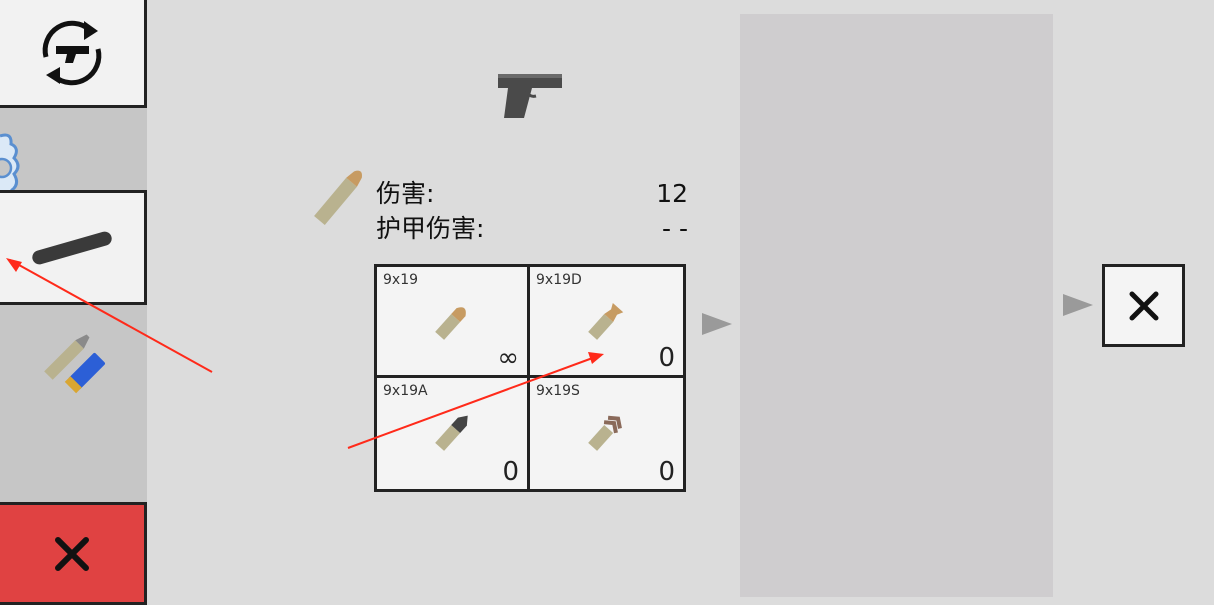 The height and width of the screenshot is (605, 1214). I want to click on damage-value: 12, so click(672, 193).